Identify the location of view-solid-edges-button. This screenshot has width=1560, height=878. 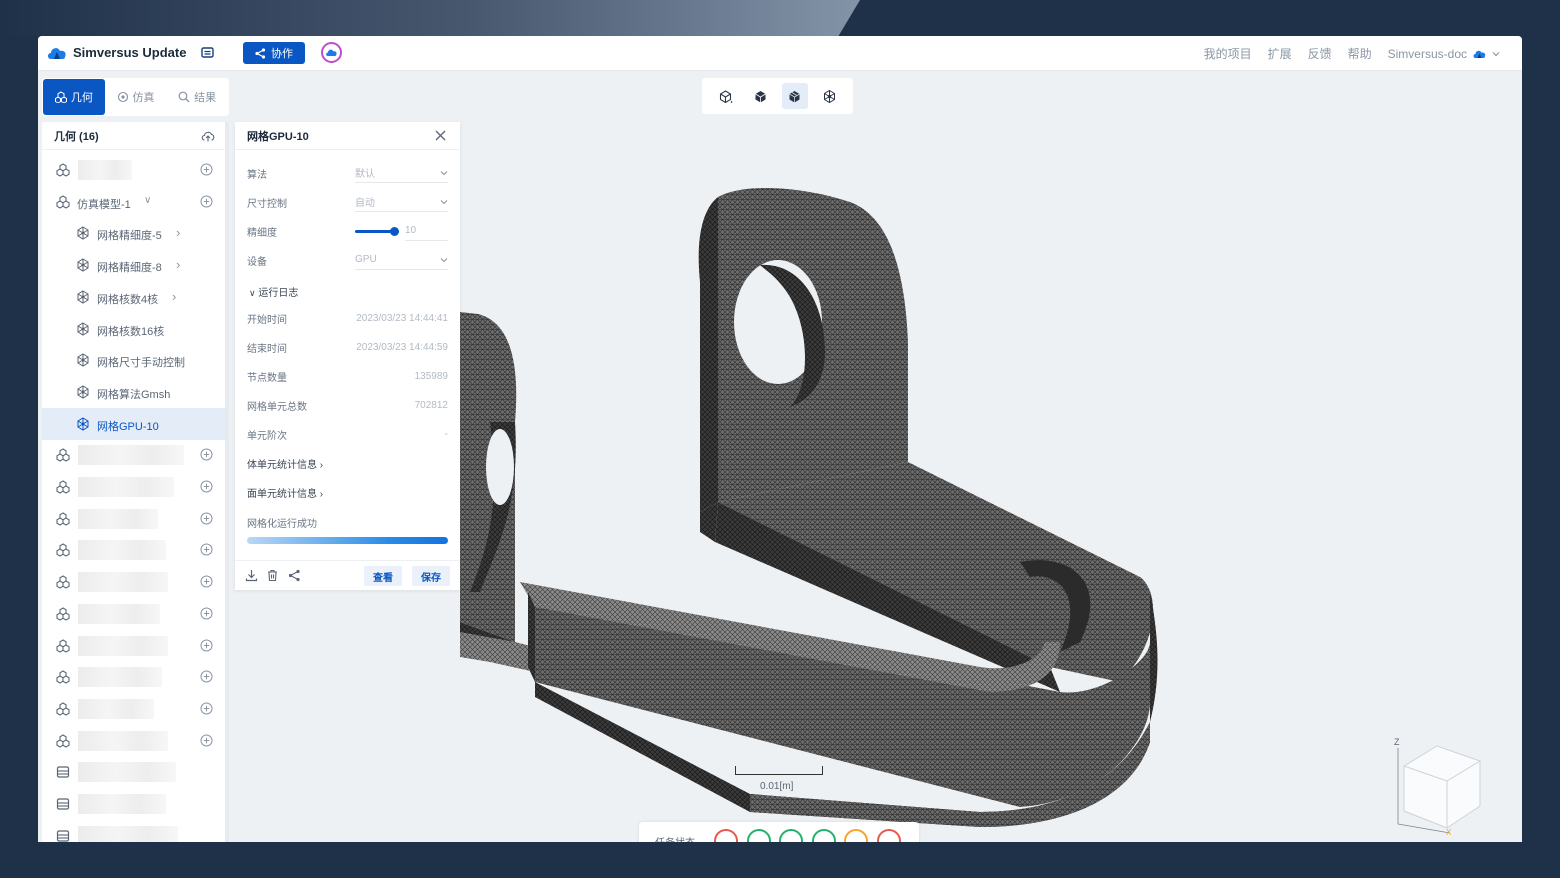
(794, 96).